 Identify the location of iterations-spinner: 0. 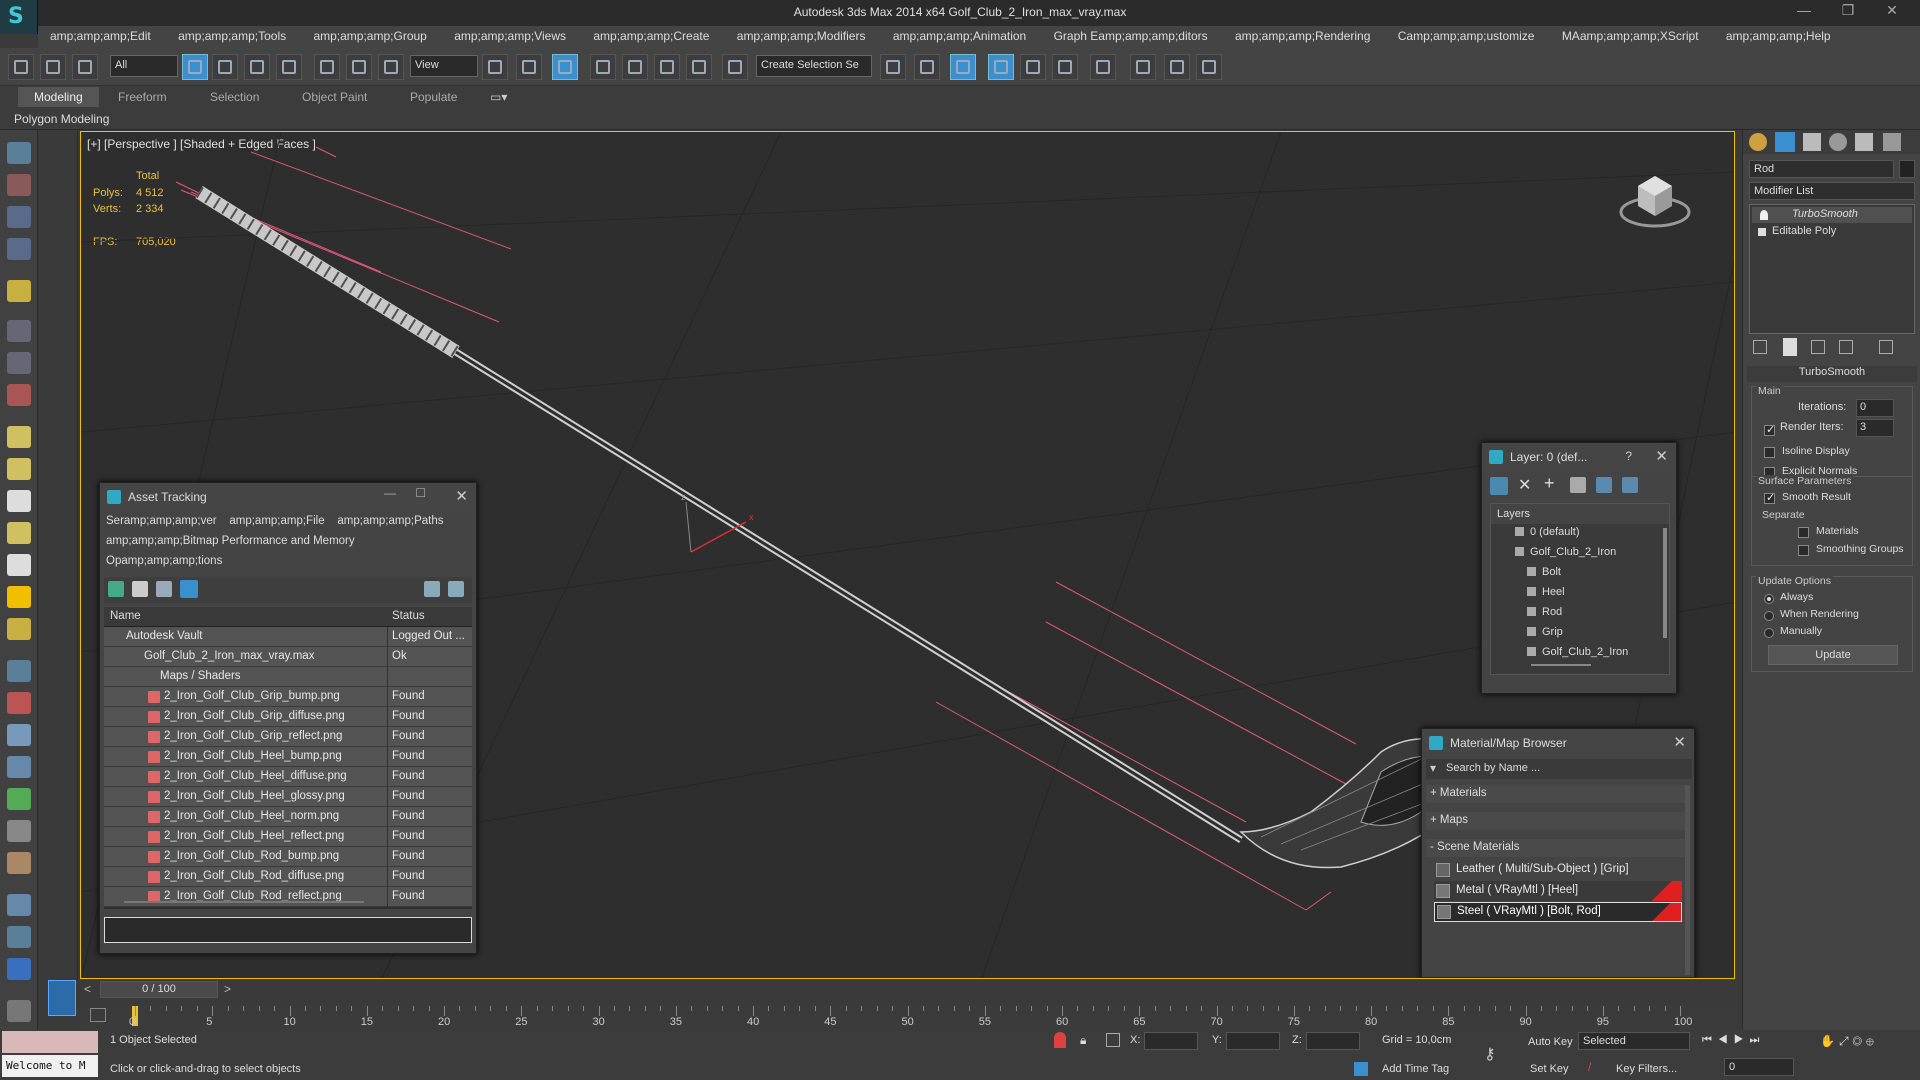
(1875, 408).